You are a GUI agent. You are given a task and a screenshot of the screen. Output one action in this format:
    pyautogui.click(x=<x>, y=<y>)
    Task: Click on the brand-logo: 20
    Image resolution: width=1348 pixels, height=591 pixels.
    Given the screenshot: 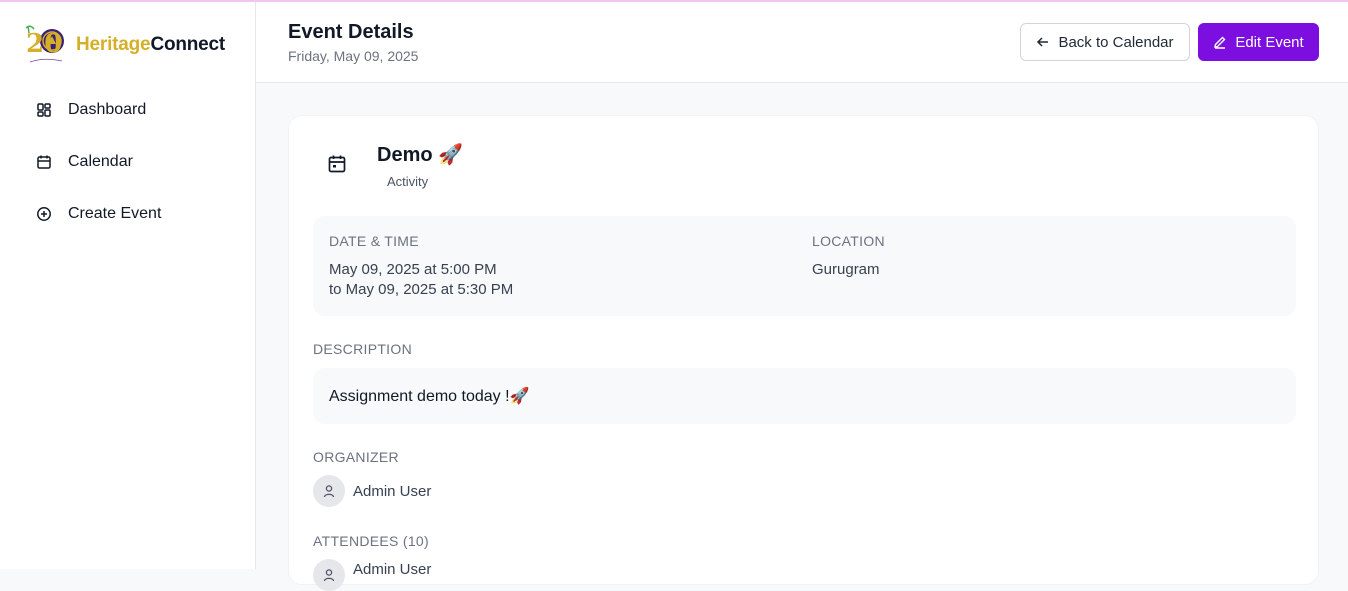 What is the action you would take?
    pyautogui.click(x=45, y=45)
    